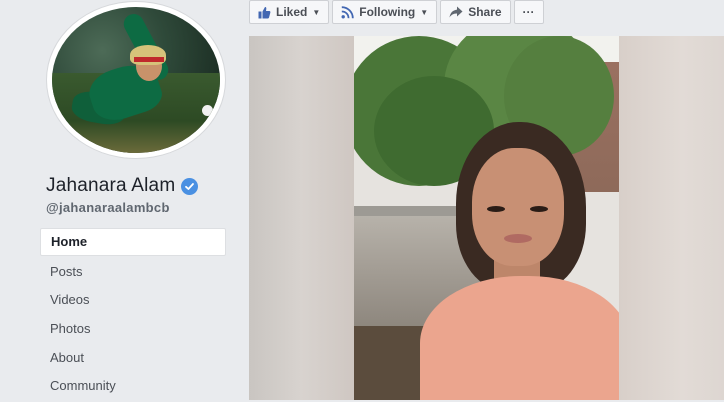 The height and width of the screenshot is (402, 724). I want to click on liked-button: Liked ▼, so click(289, 12).